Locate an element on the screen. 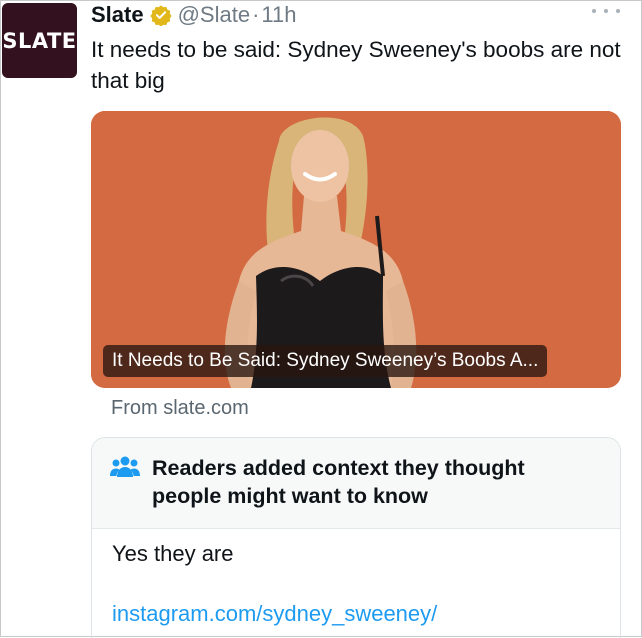 The image size is (642, 638). display-name: Slate is located at coordinates (117, 15).